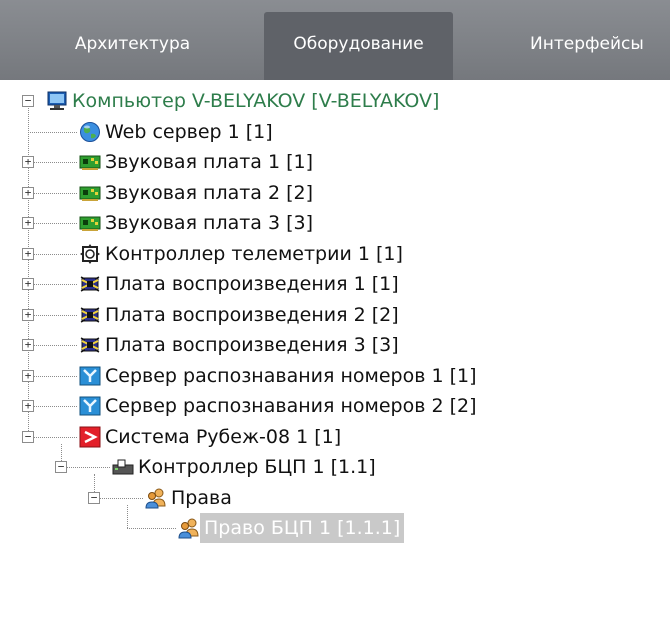  What do you see at coordinates (209, 223) in the screenshot?
I see `tree-node-label: Звуковая плата 3 [3]` at bounding box center [209, 223].